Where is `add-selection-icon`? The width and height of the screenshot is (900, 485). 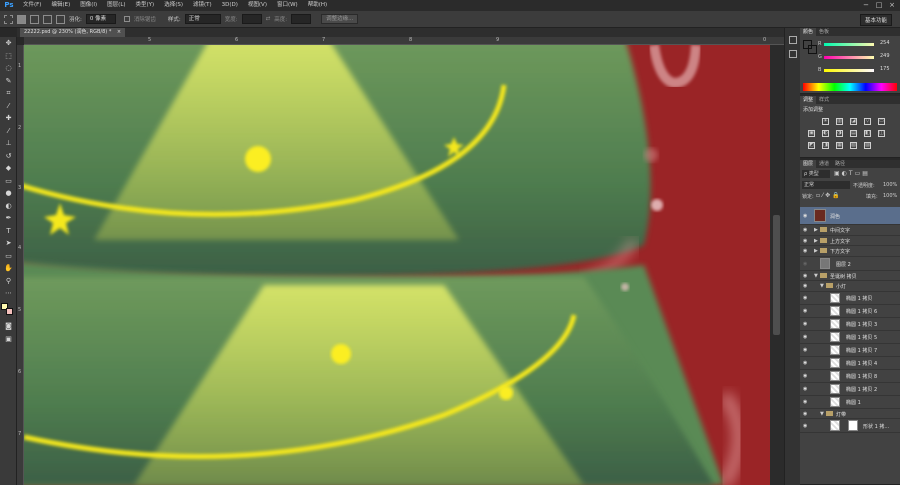
add-selection-icon is located at coordinates (34, 19).